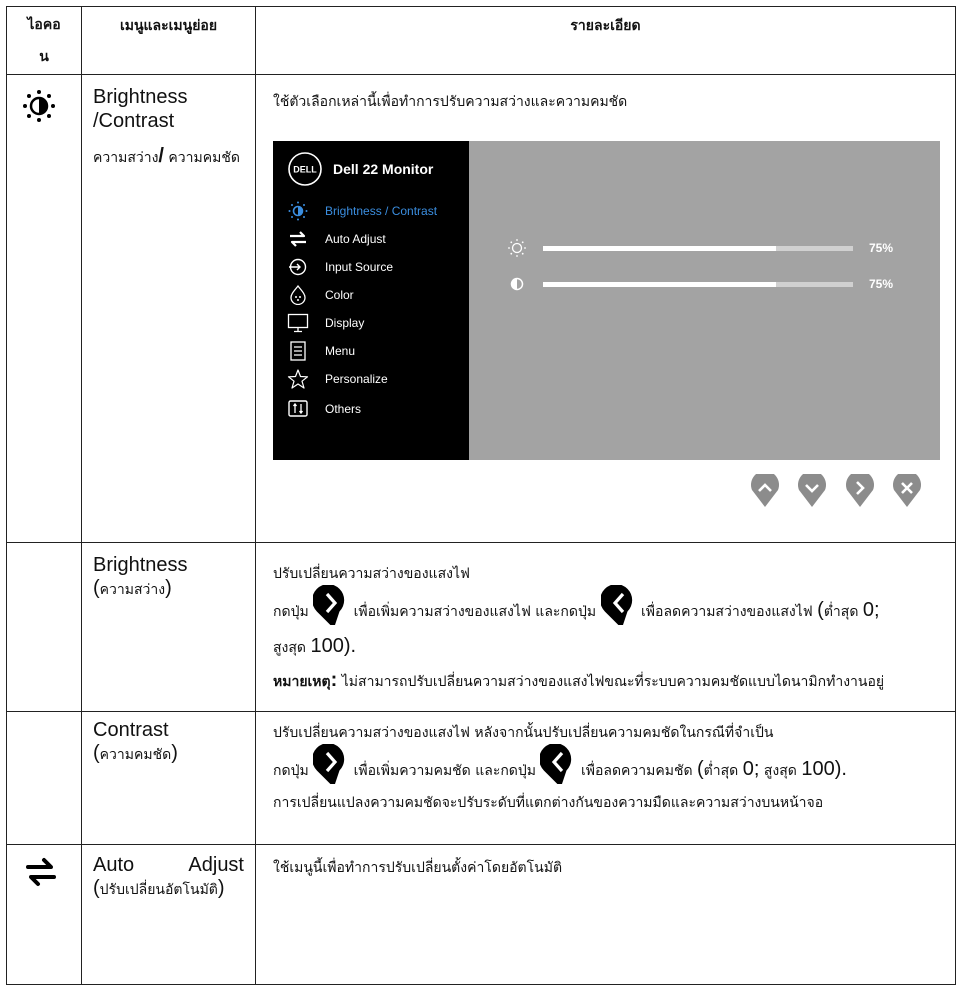  Describe the element at coordinates (907, 491) in the screenshot. I see `close-button` at that location.